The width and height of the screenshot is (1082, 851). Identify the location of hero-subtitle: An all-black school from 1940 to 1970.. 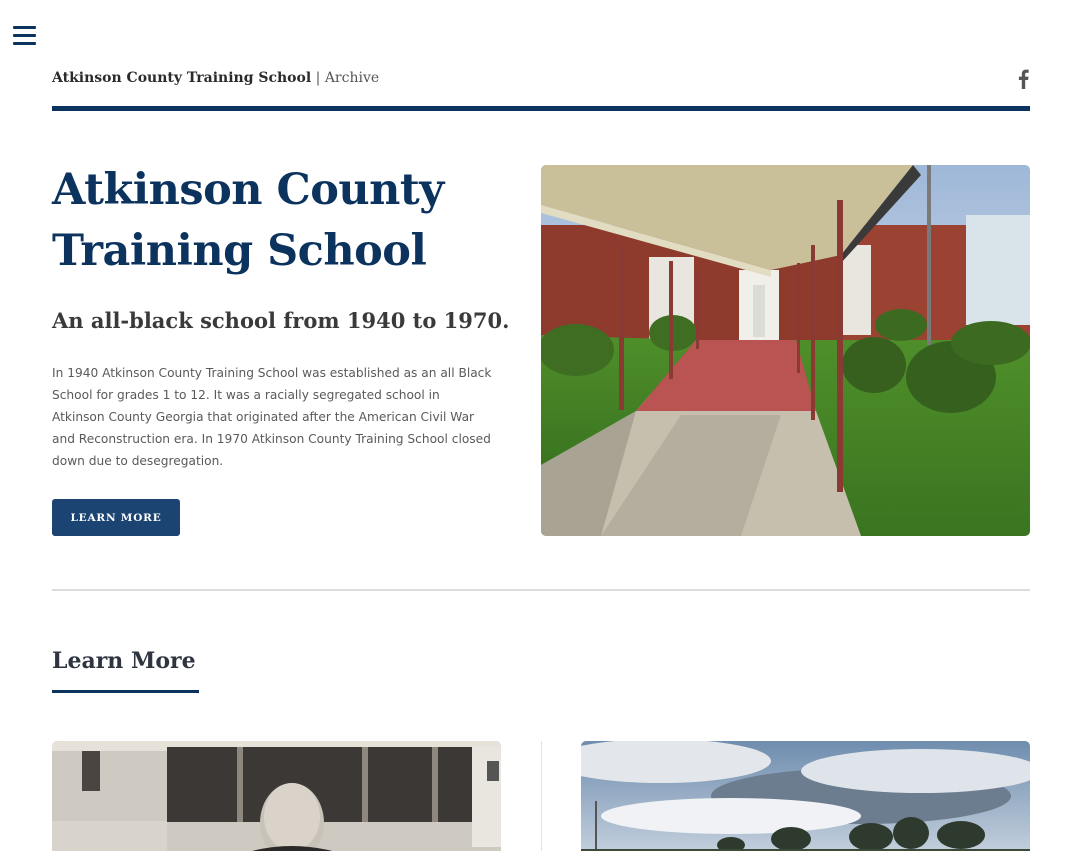
(281, 320).